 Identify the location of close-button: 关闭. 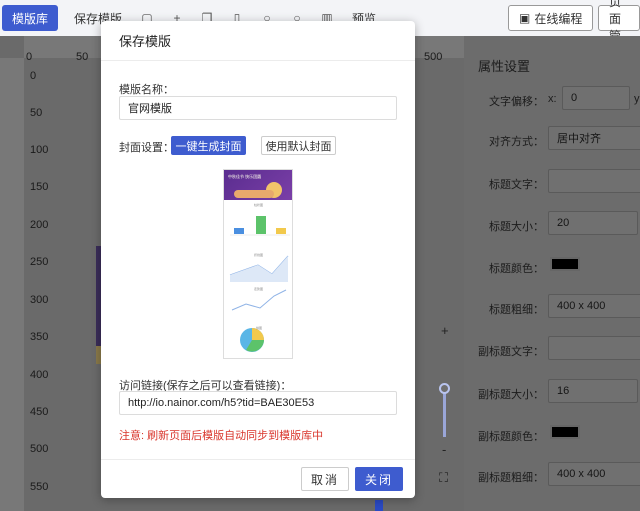
(379, 479).